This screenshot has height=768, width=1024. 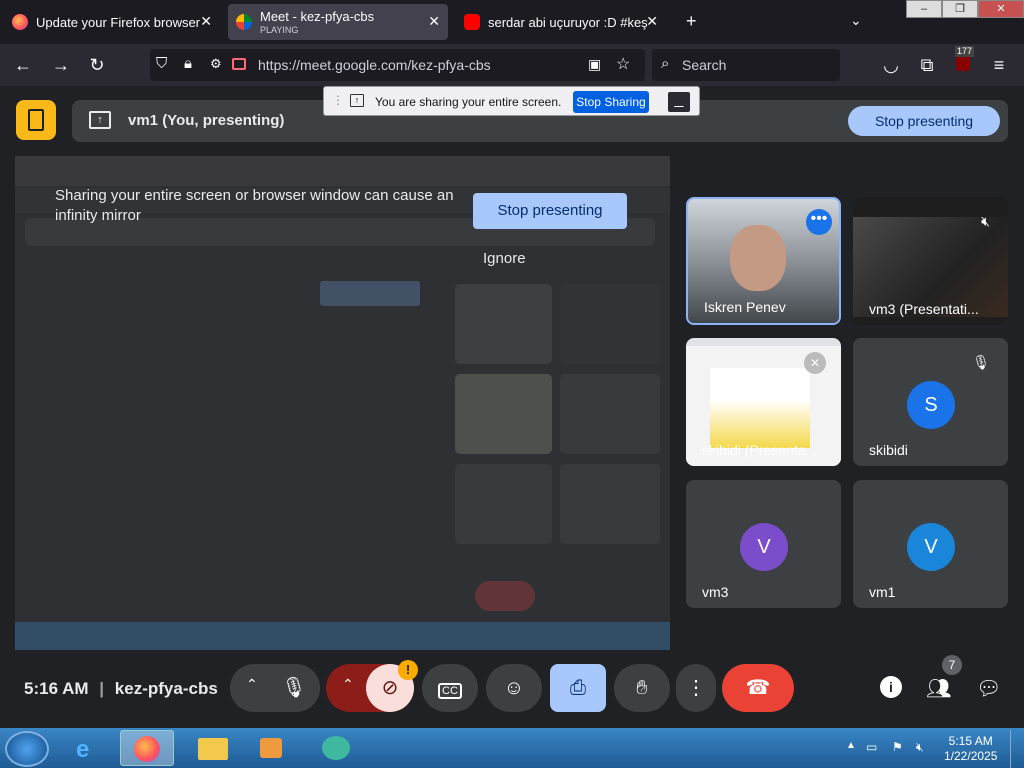 What do you see at coordinates (938, 688) in the screenshot?
I see `people-icon: 👥︎` at bounding box center [938, 688].